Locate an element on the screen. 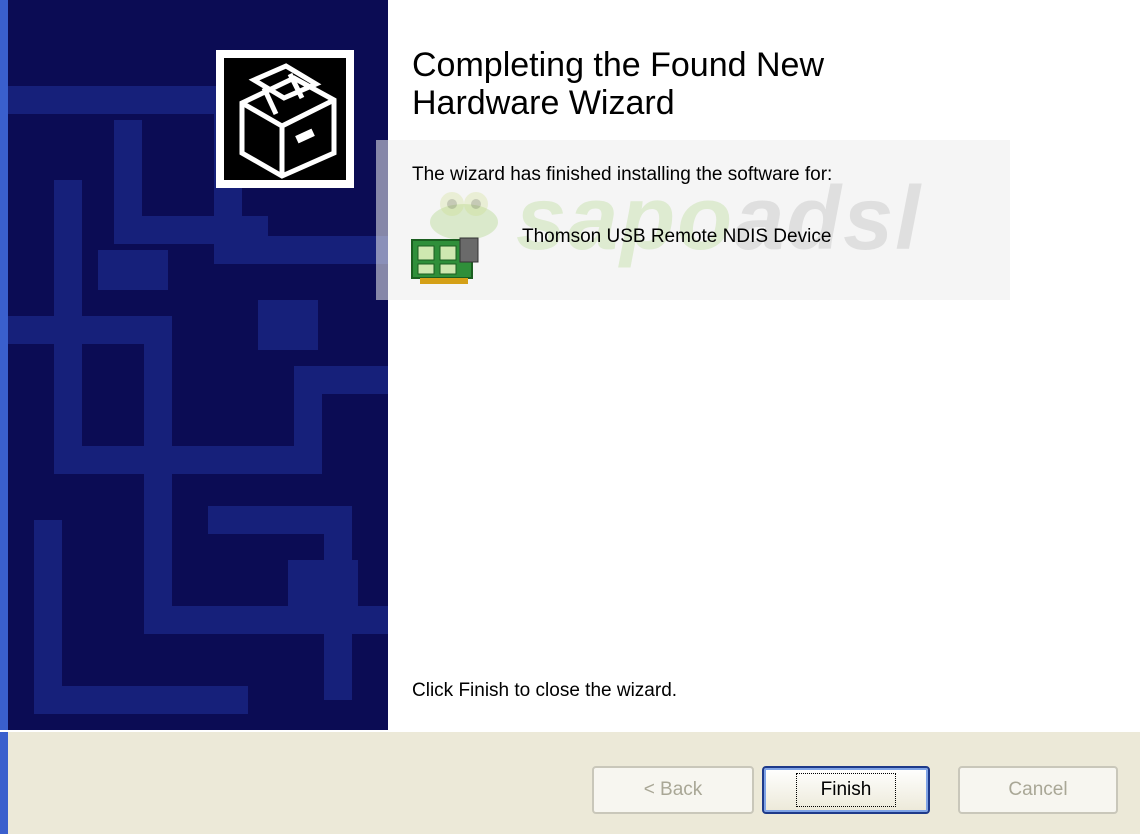 This screenshot has height=834, width=1140. hardware-install-icon is located at coordinates (285, 119).